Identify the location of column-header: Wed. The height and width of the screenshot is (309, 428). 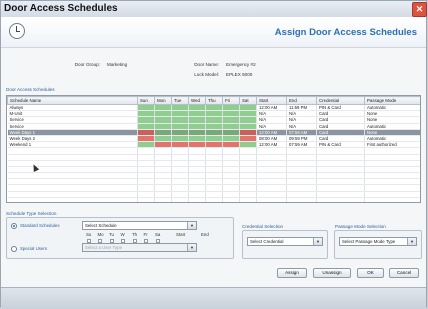
(197, 100).